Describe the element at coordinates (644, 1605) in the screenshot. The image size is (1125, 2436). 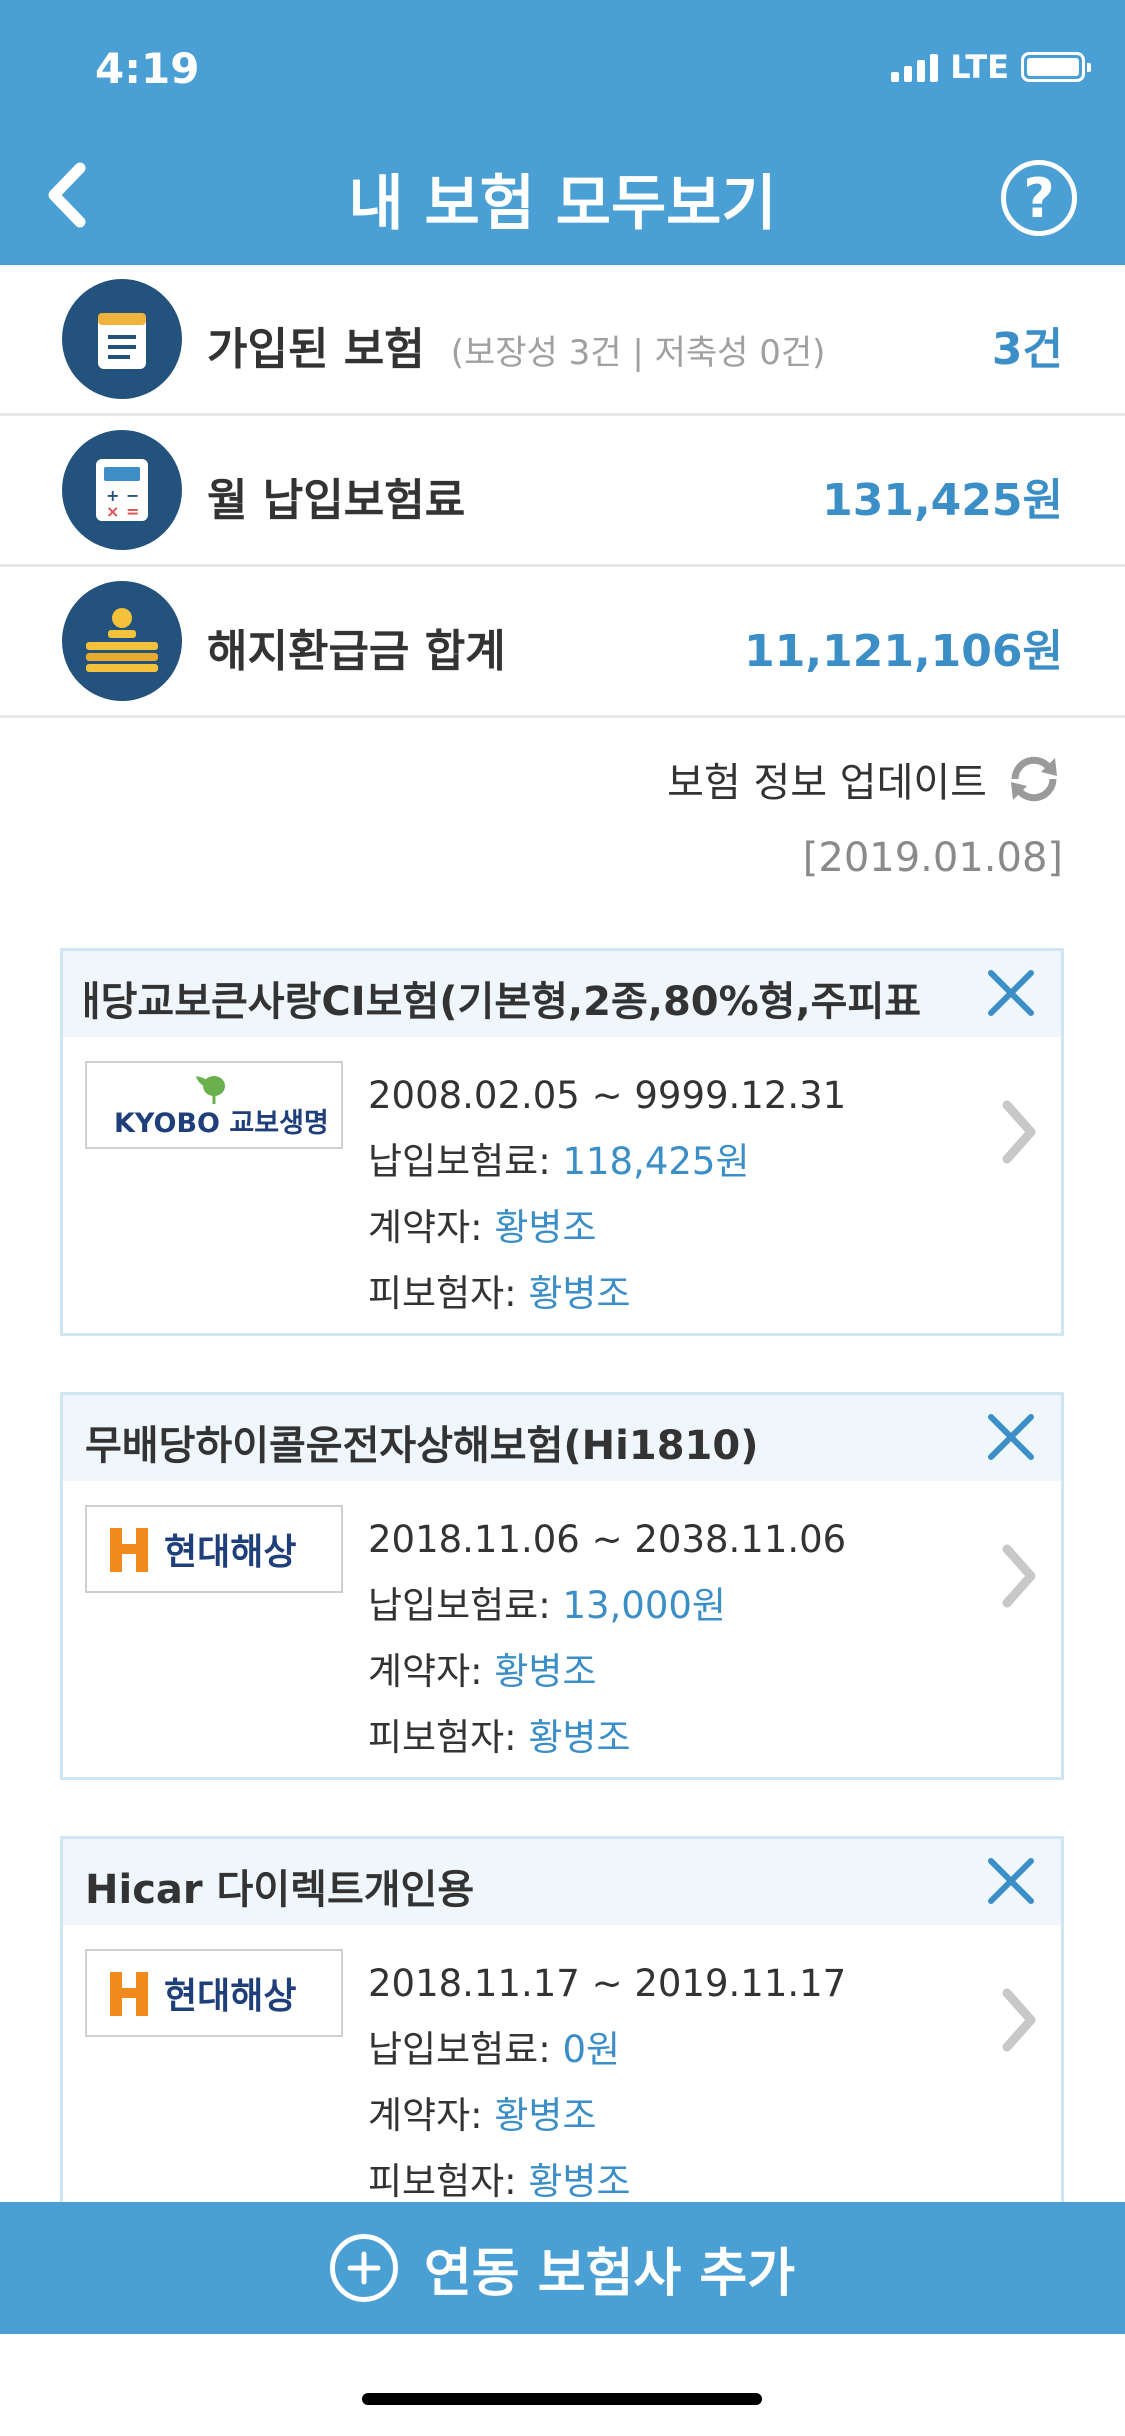
I see `premium-value: 13,000원` at that location.